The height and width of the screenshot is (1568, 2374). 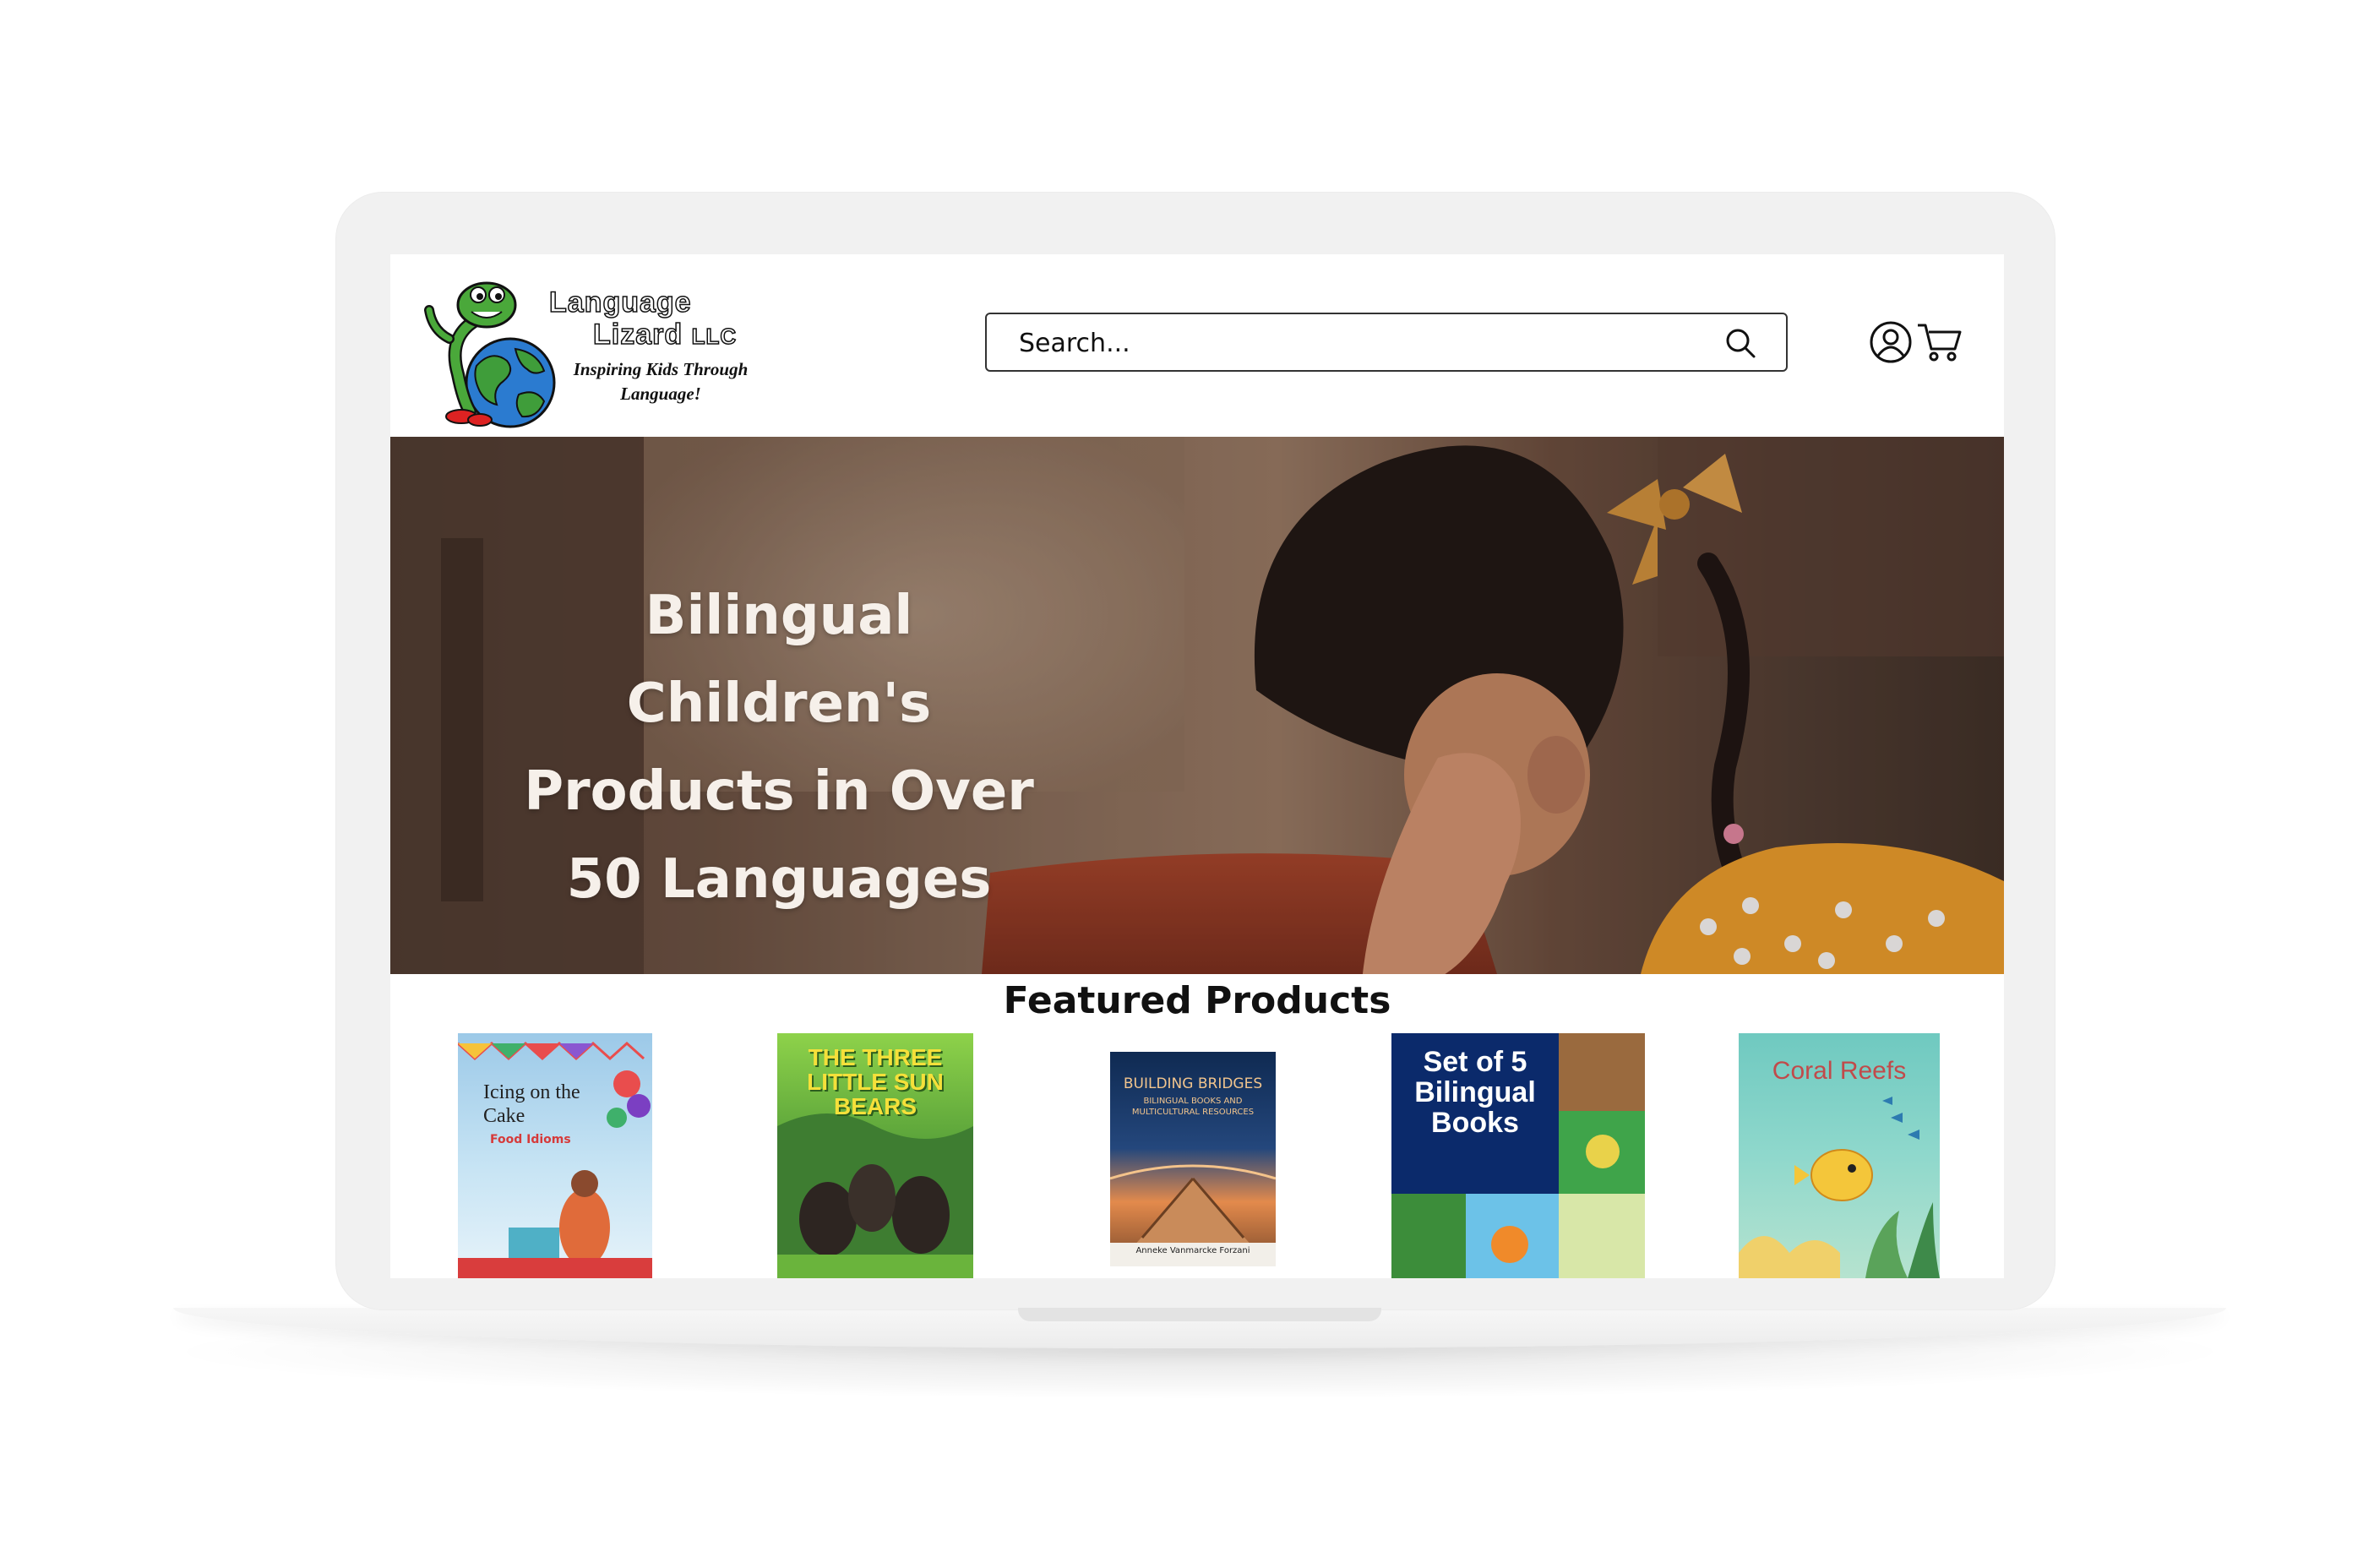 I want to click on laptop-notch, so click(x=1199, y=1314).